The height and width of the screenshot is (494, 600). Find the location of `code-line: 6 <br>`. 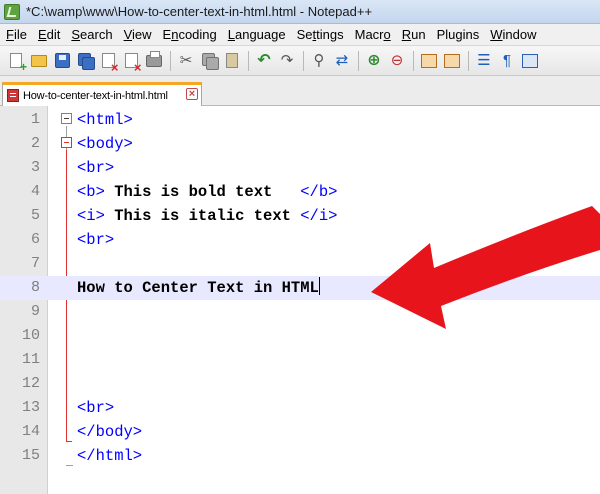

code-line: 6 <br> is located at coordinates (300, 240).